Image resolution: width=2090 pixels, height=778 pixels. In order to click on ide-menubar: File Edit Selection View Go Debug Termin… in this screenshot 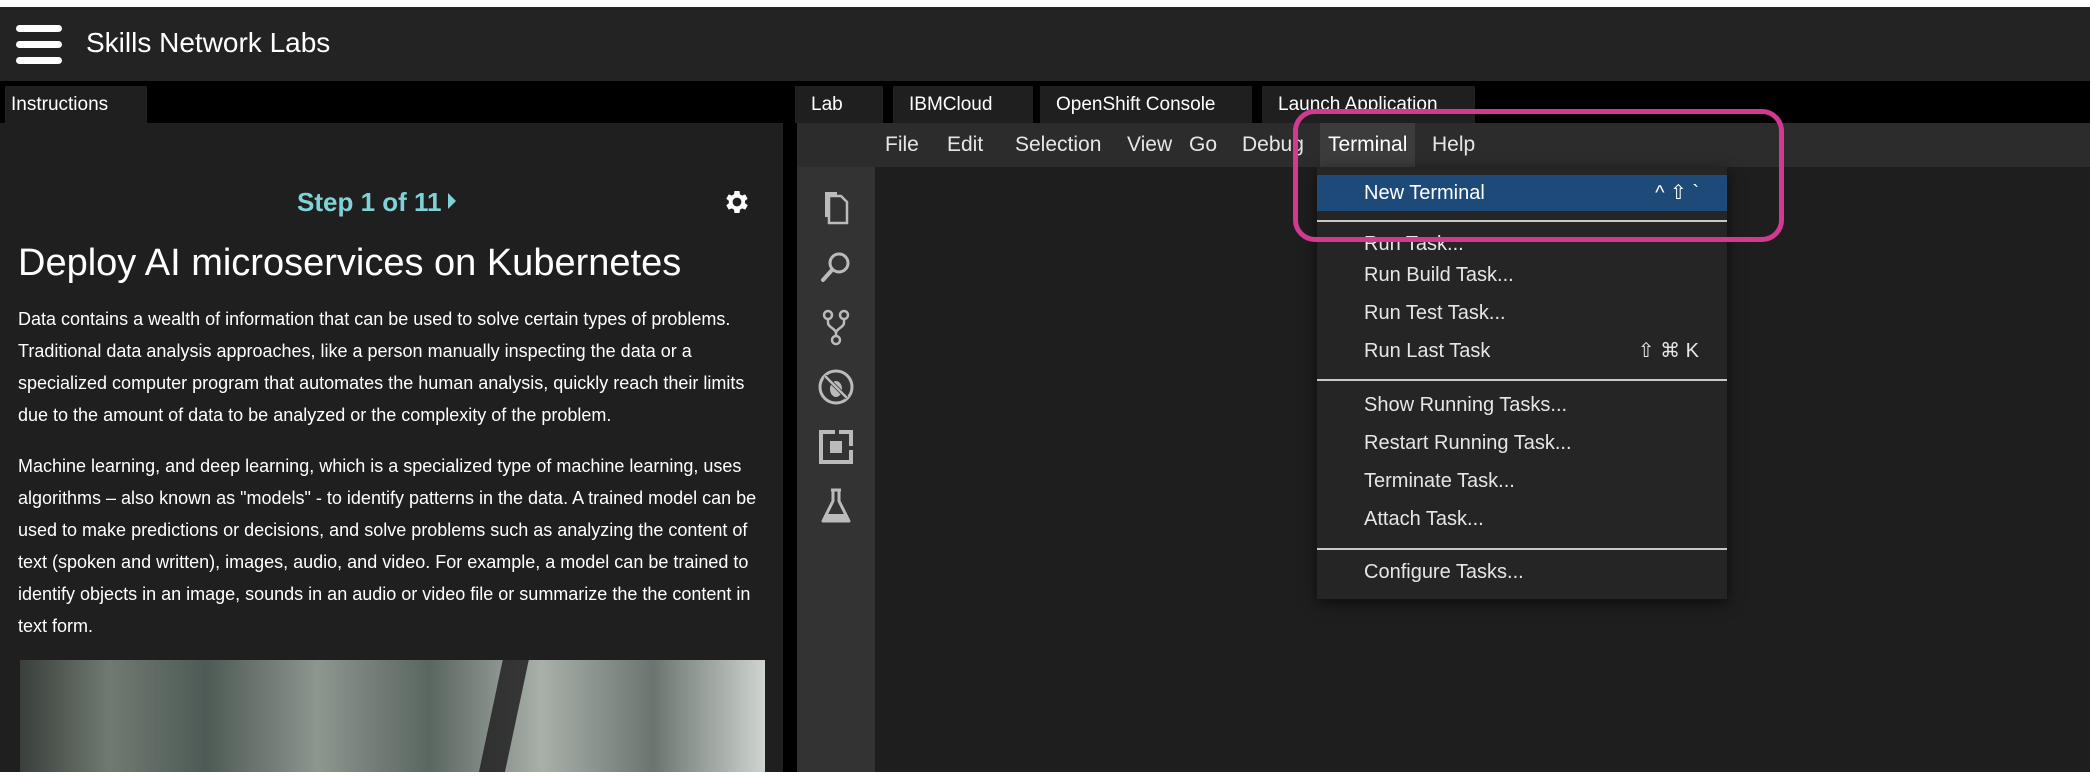, I will do `click(1443, 145)`.